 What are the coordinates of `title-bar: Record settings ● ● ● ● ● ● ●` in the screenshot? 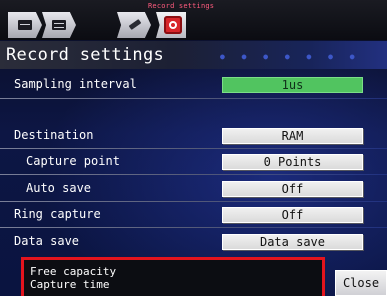 It's located at (193, 55).